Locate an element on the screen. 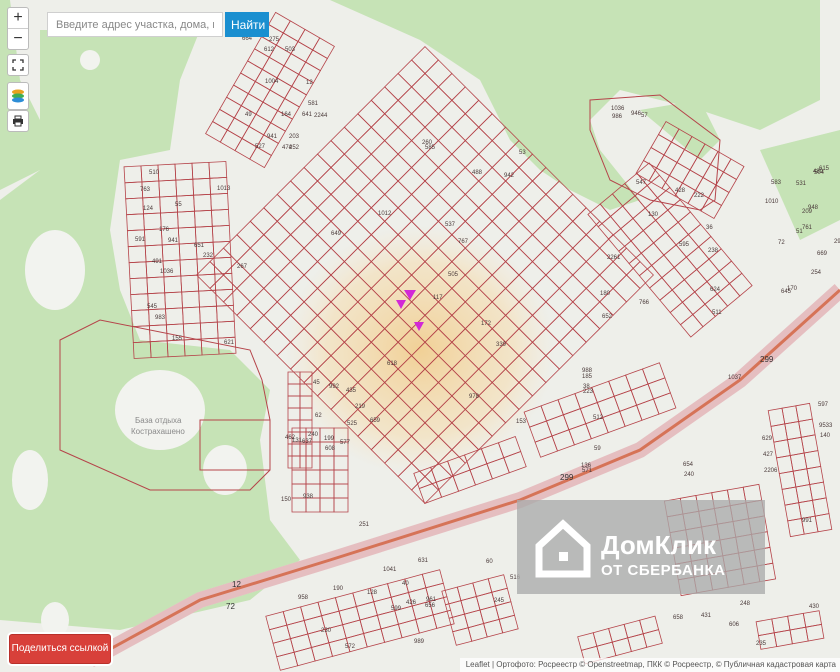 Image resolution: width=840 pixels, height=672 pixels. parcel-number-label: 2261 is located at coordinates (614, 258).